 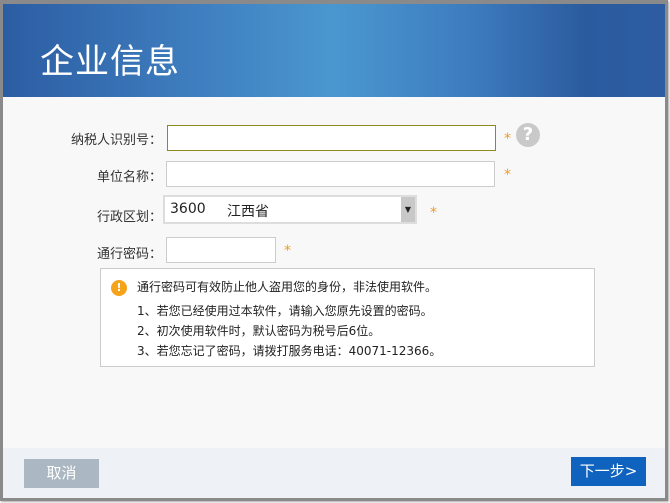 I want to click on tax-id-label: 纳税人识别号：, so click(x=116, y=140).